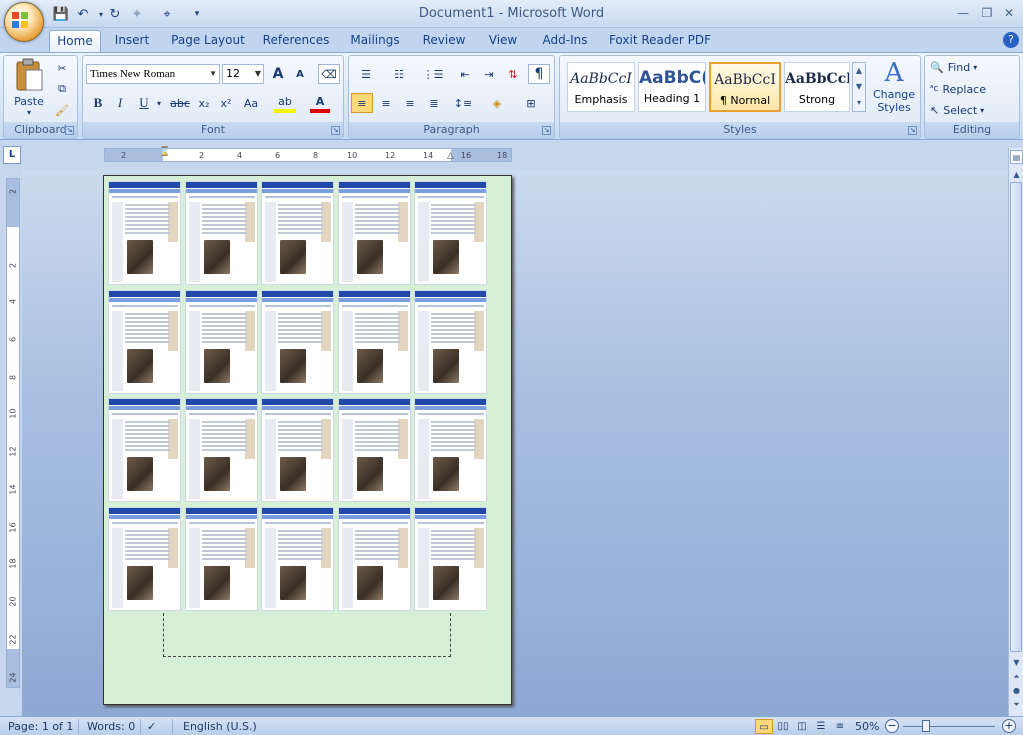  I want to click on paragraph-launcher-icon: ↘, so click(546, 130).